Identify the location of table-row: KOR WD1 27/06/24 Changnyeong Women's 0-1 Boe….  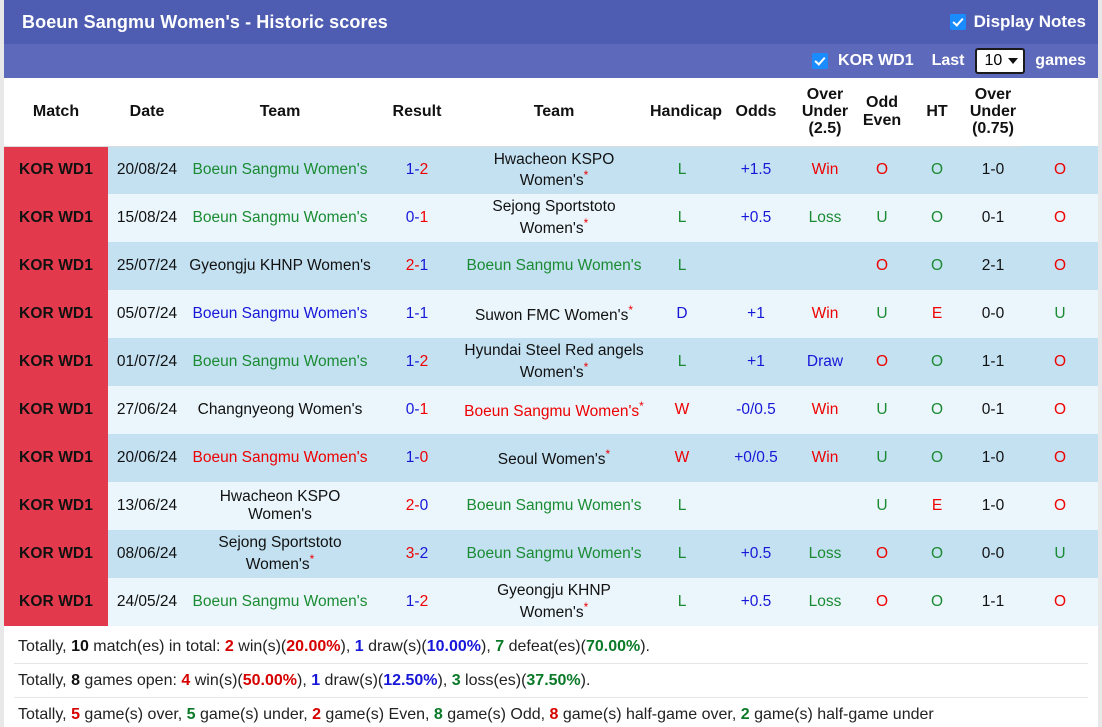
(551, 410).